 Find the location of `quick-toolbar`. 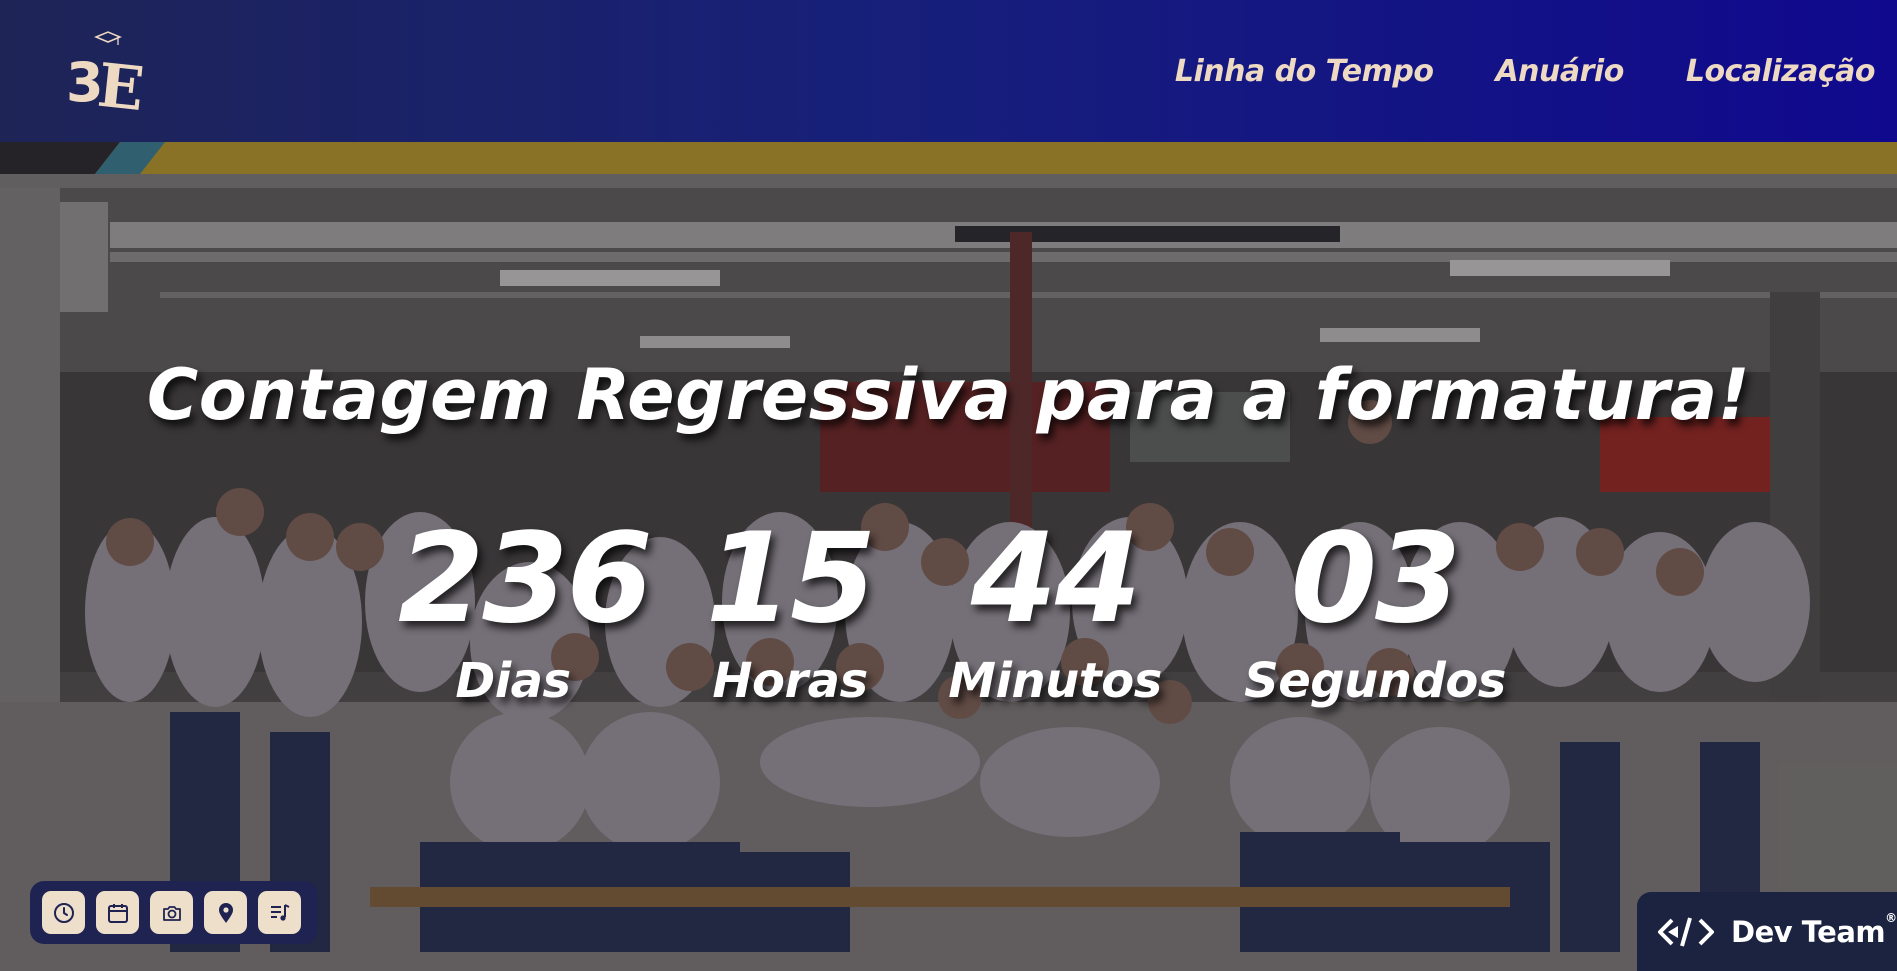

quick-toolbar is located at coordinates (174, 912).